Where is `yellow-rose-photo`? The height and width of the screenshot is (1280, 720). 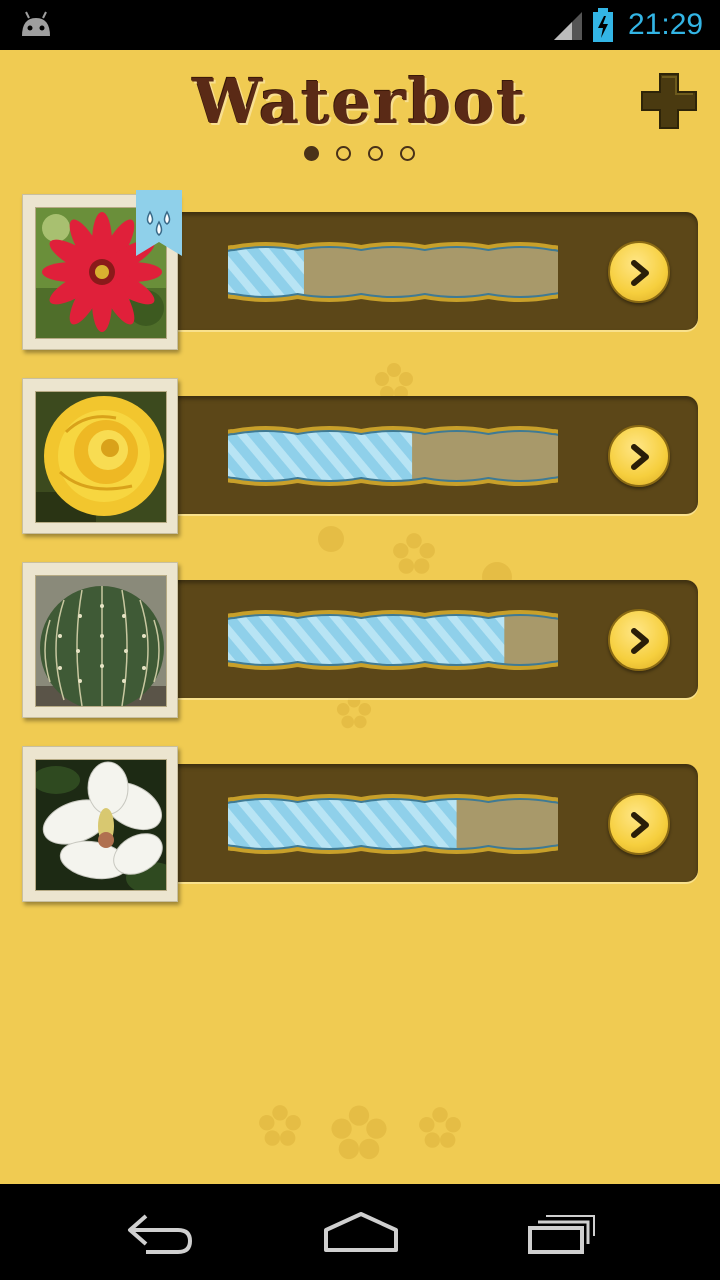 yellow-rose-photo is located at coordinates (101, 457).